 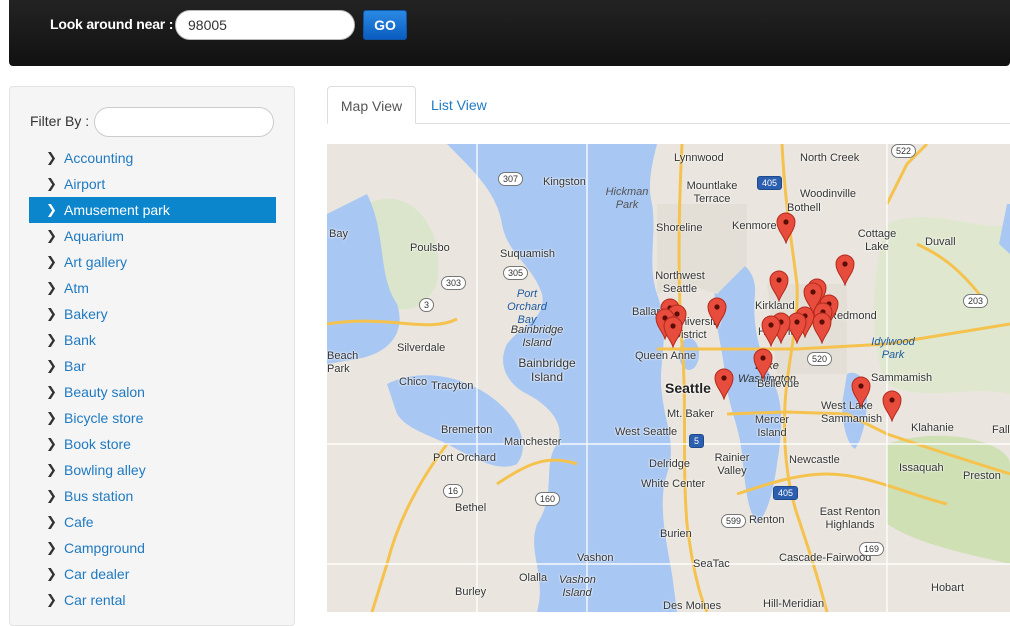 I want to click on category-label: Accounting, so click(x=99, y=158).